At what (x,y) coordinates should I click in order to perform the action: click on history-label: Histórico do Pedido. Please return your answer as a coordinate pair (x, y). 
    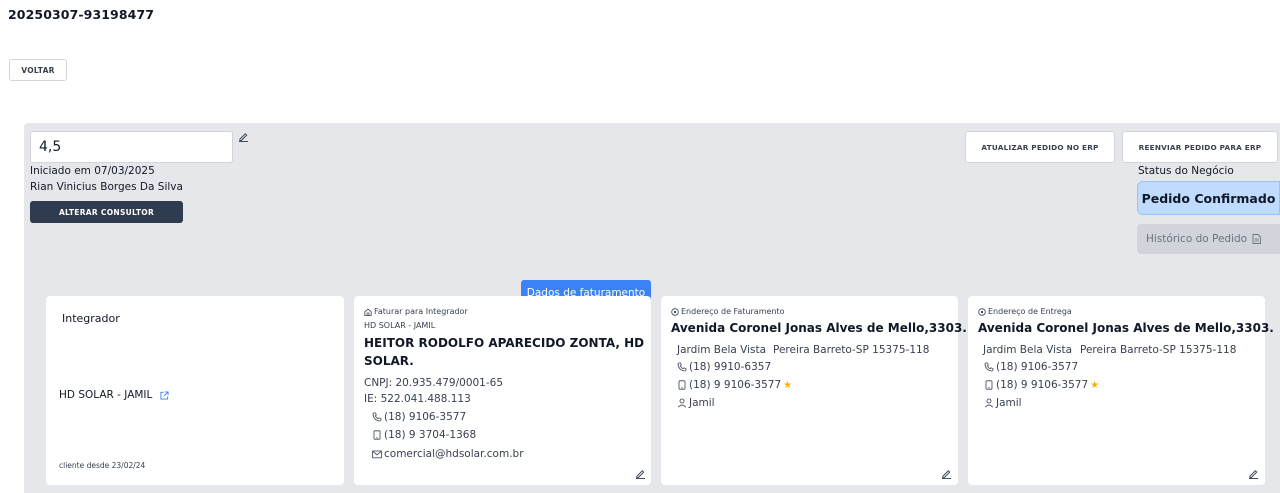
    Looking at the image, I should click on (1197, 239).